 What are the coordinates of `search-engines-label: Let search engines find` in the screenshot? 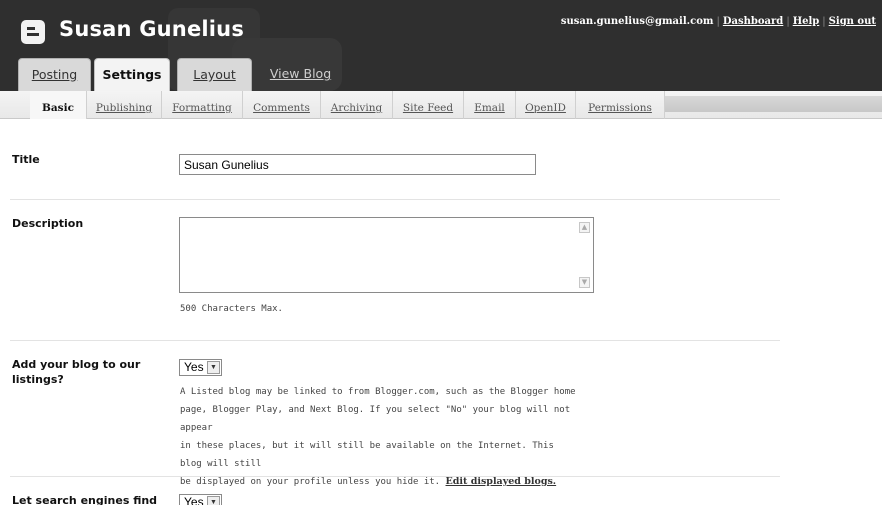 It's located at (85, 499).